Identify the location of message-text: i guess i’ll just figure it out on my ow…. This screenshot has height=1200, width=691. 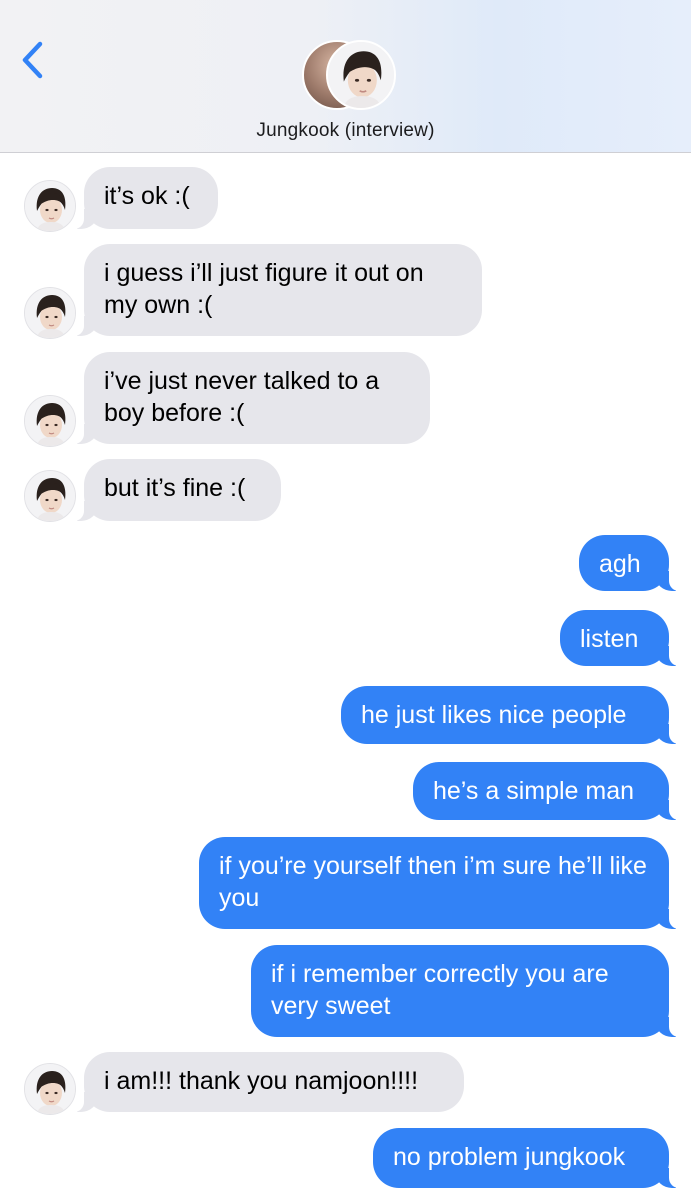
(267, 289).